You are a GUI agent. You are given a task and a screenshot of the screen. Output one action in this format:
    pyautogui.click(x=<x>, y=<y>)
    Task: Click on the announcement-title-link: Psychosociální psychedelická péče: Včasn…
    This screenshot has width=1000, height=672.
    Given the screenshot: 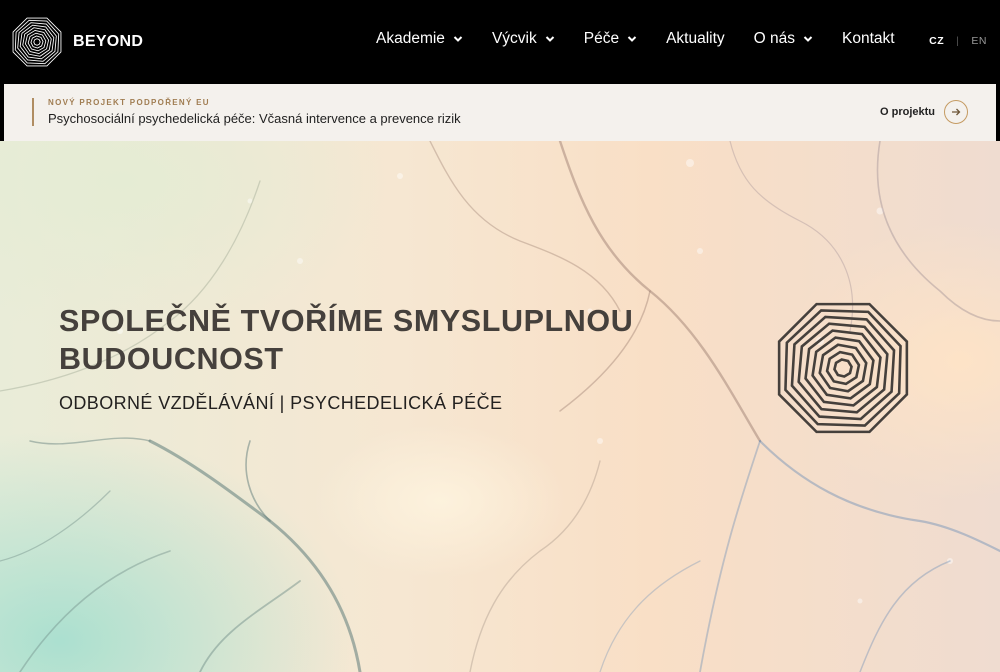 What is the action you would take?
    pyautogui.click(x=254, y=118)
    